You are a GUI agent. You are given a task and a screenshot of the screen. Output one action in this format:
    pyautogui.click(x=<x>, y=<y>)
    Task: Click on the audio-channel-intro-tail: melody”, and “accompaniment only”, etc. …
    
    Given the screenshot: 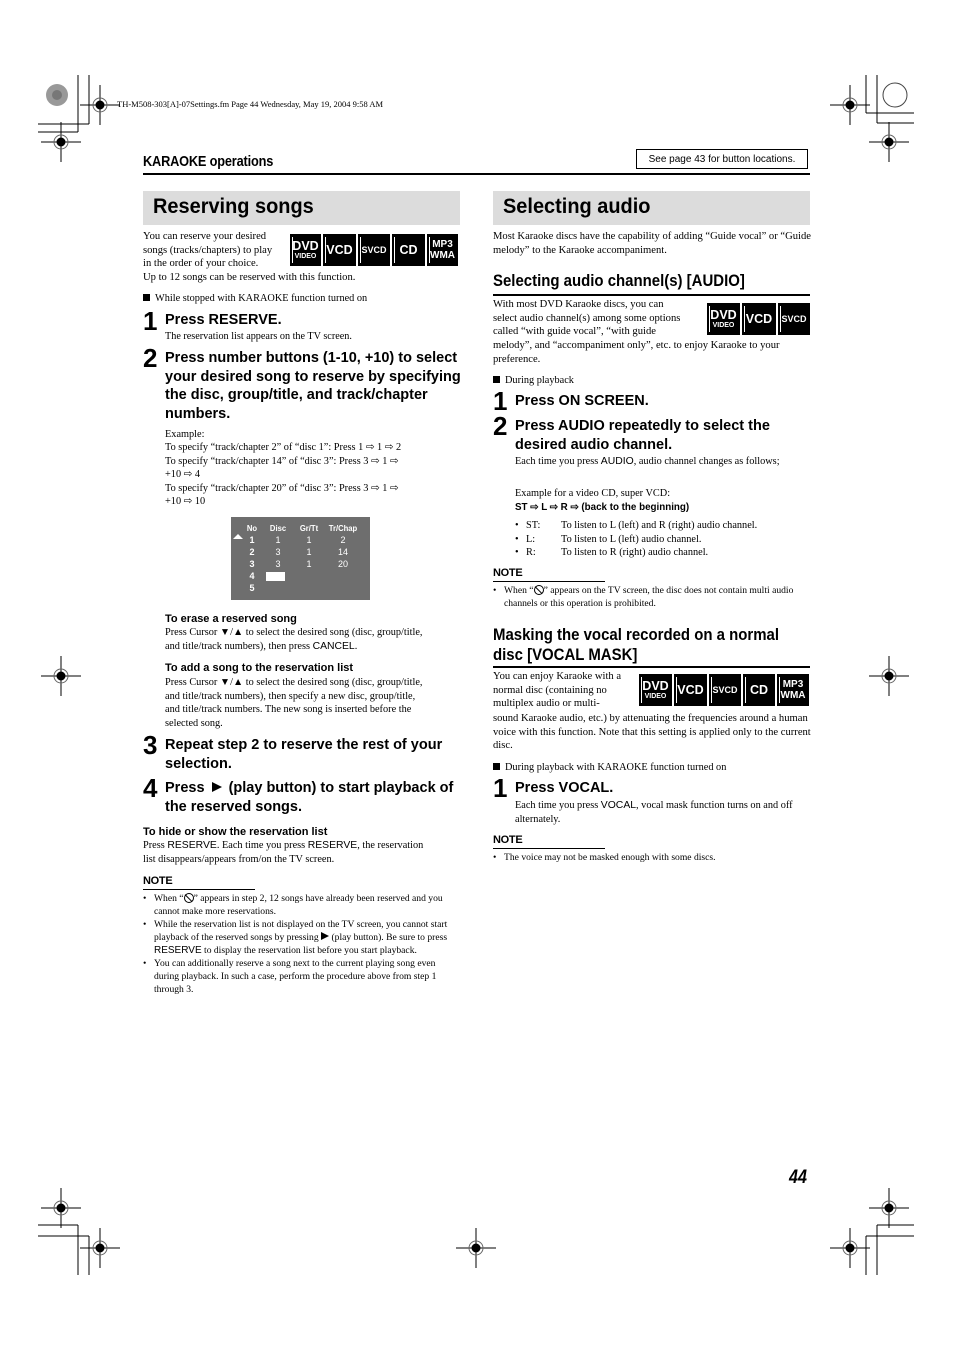 What is the action you would take?
    pyautogui.click(x=636, y=352)
    